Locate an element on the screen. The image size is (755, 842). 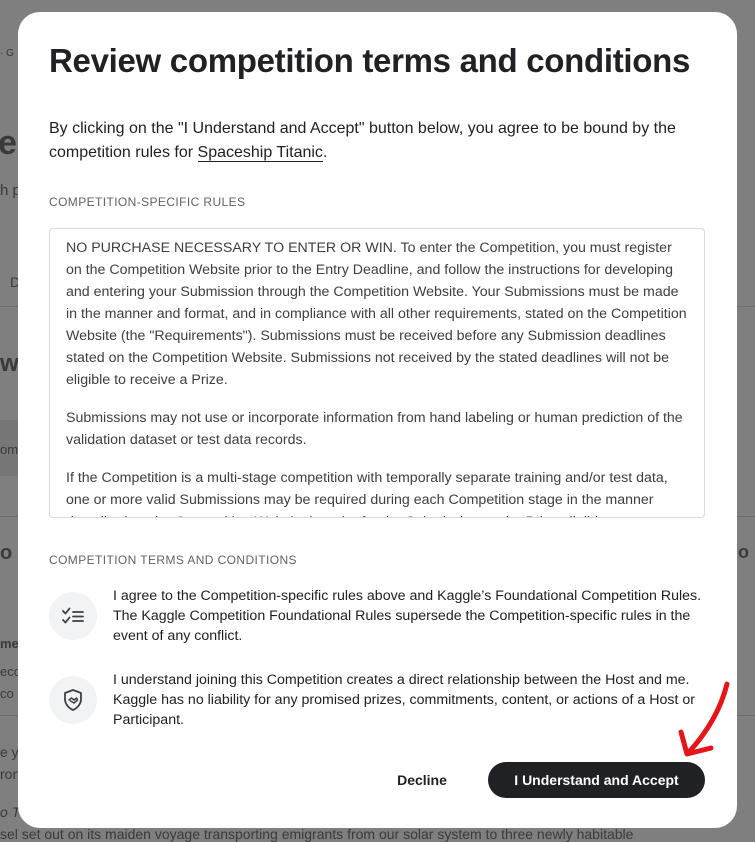
terms-section-label: COMPETITION TERMS AND CONDITIONS is located at coordinates (173, 560).